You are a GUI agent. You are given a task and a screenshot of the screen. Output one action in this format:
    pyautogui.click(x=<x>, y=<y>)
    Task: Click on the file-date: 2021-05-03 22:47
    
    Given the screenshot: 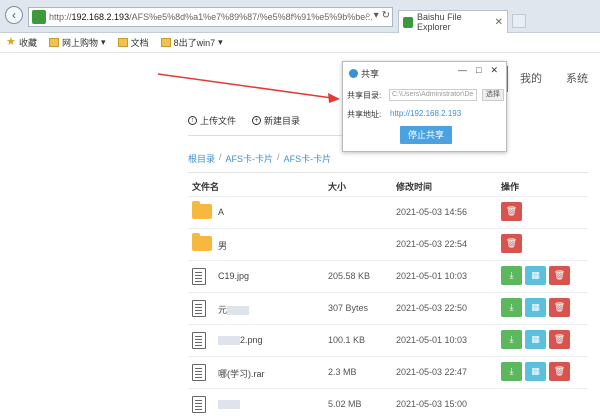 What is the action you would take?
    pyautogui.click(x=432, y=372)
    